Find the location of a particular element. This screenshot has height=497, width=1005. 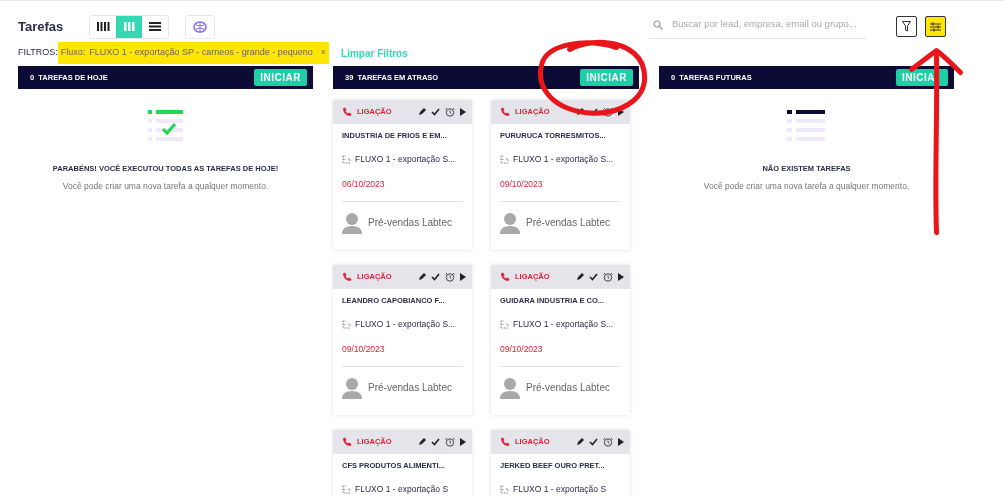

settings-button is located at coordinates (935, 26).